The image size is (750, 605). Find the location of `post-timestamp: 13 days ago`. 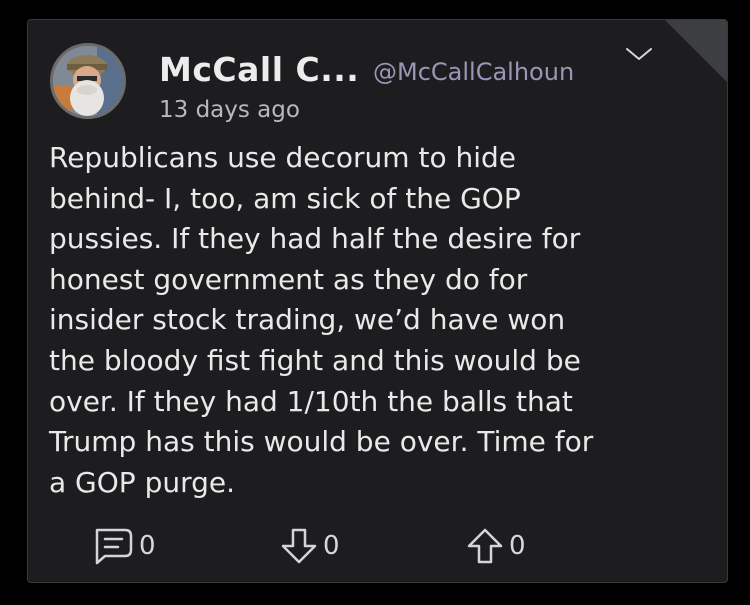

post-timestamp: 13 days ago is located at coordinates (229, 110).